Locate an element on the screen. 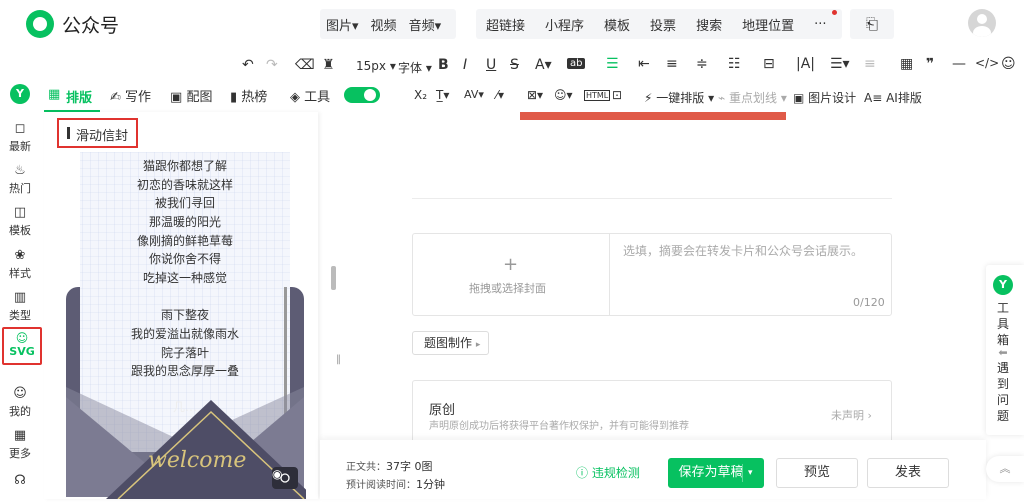 The height and width of the screenshot is (503, 1024). html-icon: HTML is located at coordinates (597, 95).